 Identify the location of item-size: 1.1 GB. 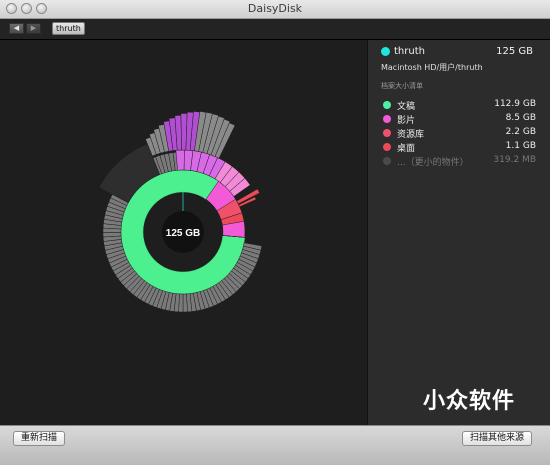
(520, 146).